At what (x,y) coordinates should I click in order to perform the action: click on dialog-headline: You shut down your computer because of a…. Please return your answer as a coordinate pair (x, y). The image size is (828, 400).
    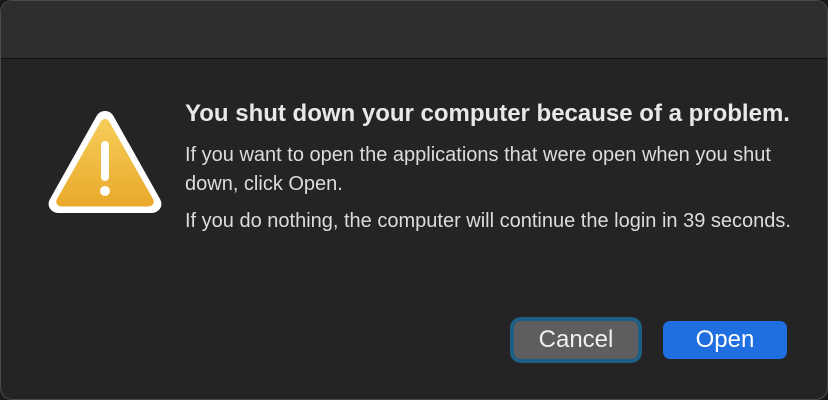
    Looking at the image, I should click on (487, 113).